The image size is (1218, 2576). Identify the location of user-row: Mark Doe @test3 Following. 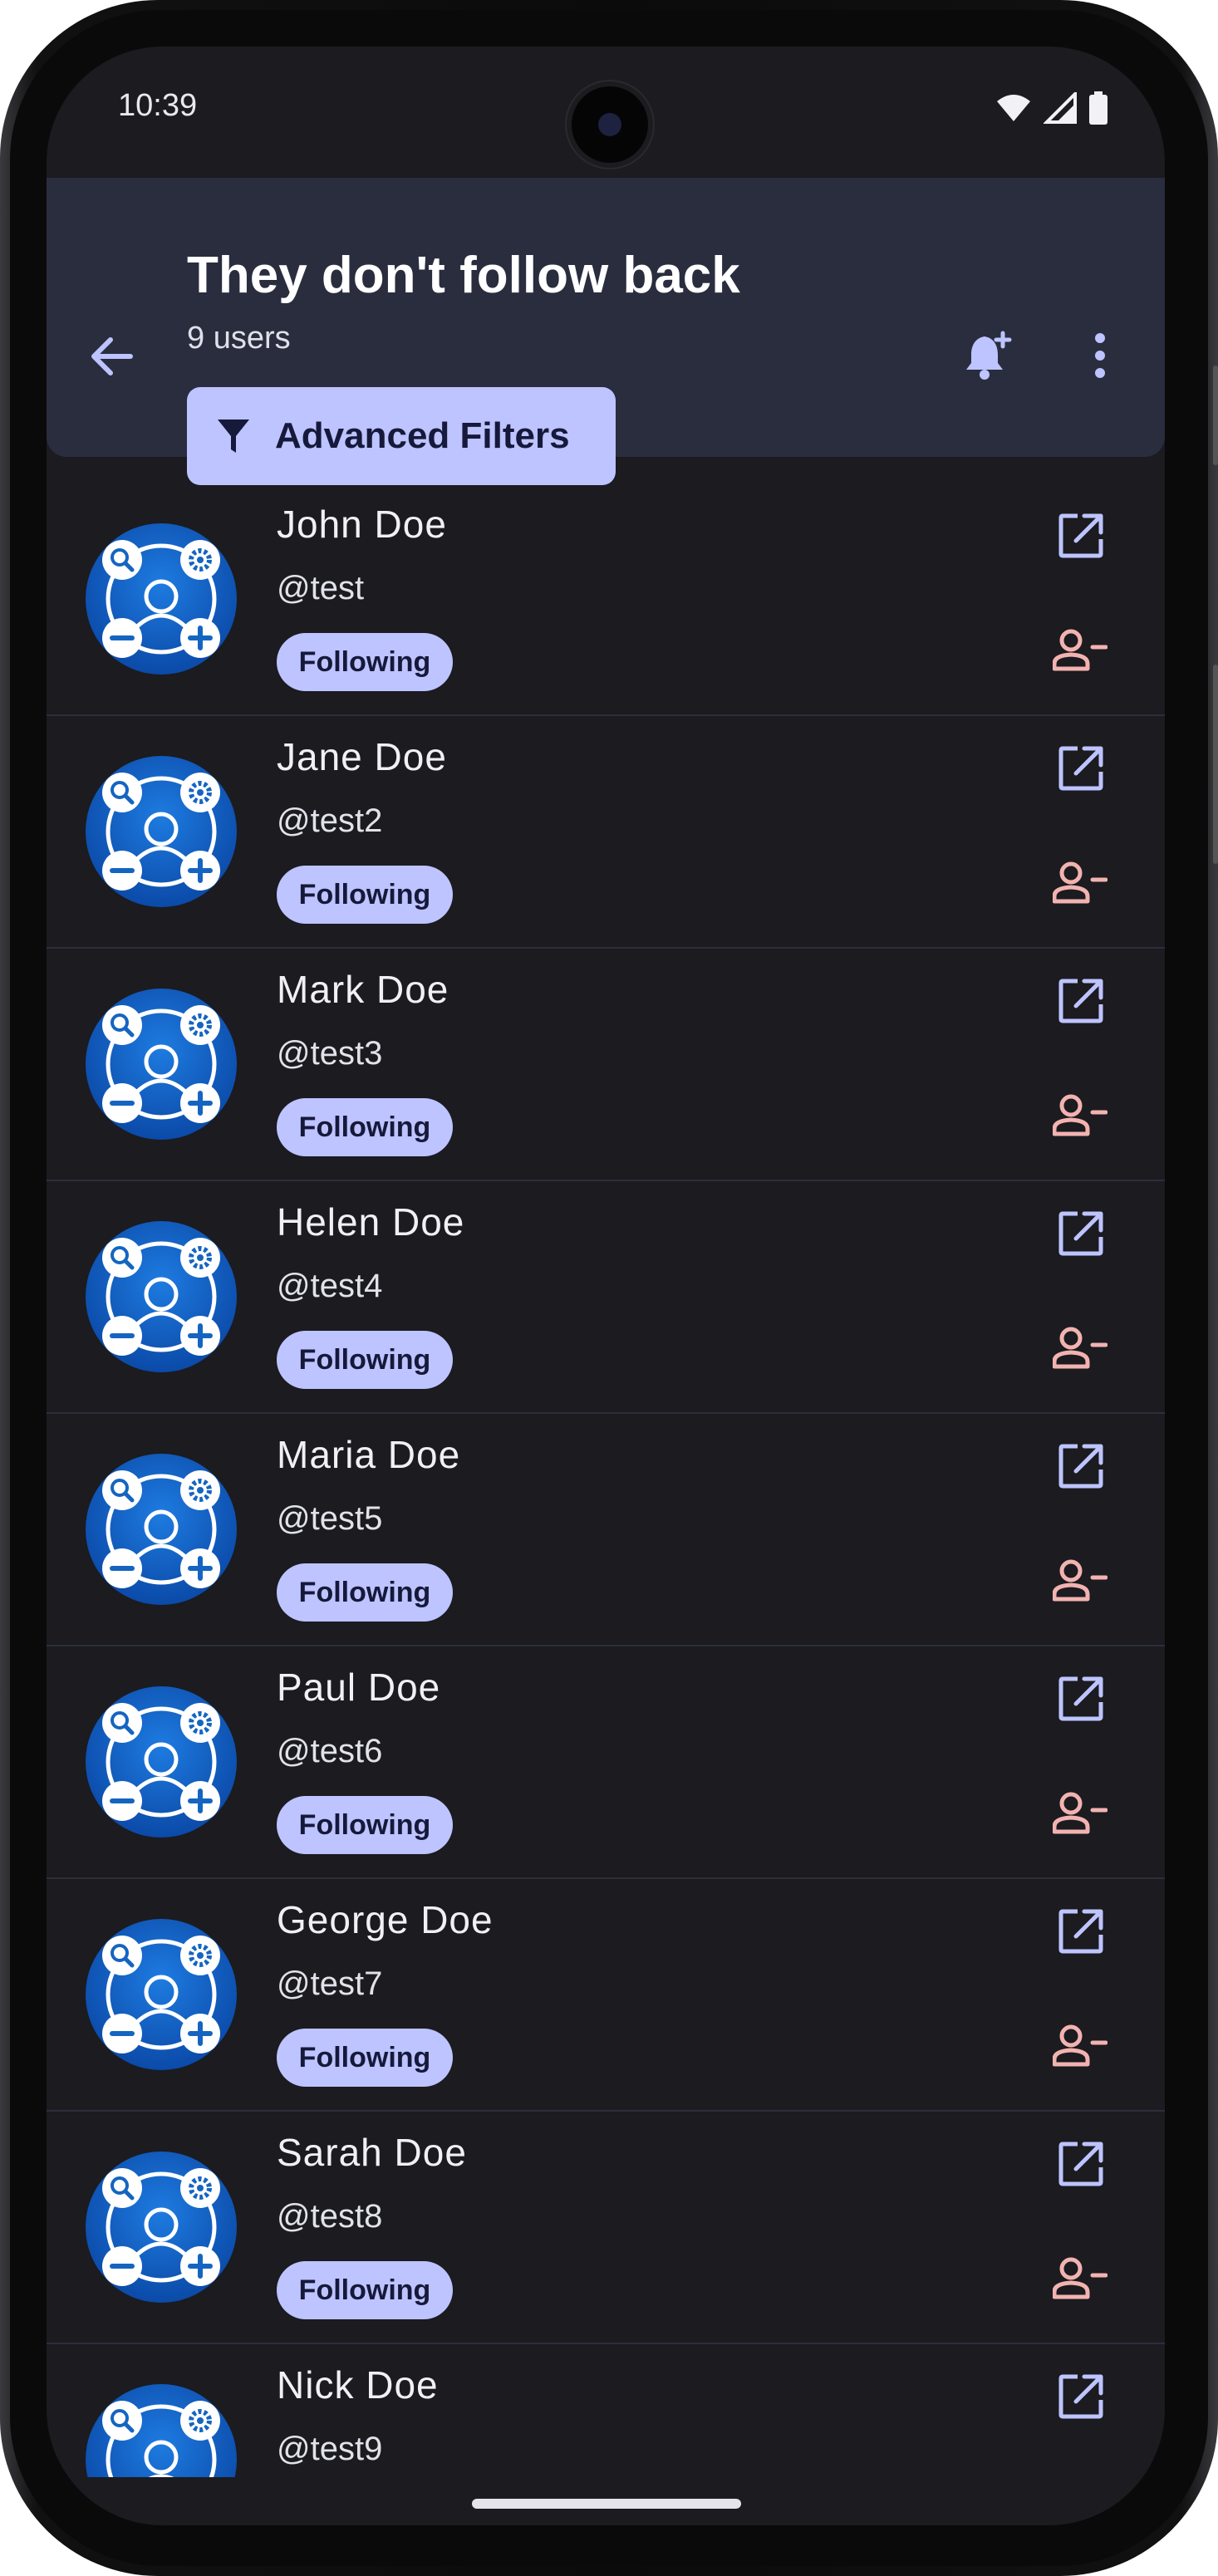
(606, 1065).